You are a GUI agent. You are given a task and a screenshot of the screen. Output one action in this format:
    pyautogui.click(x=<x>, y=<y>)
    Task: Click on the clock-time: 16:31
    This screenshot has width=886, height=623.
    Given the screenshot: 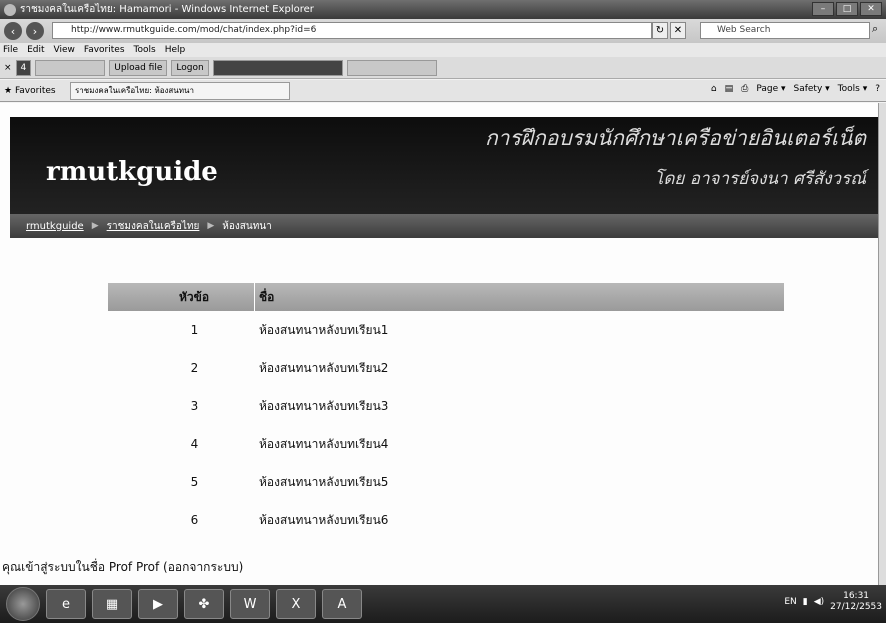 What is the action you would take?
    pyautogui.click(x=856, y=596)
    